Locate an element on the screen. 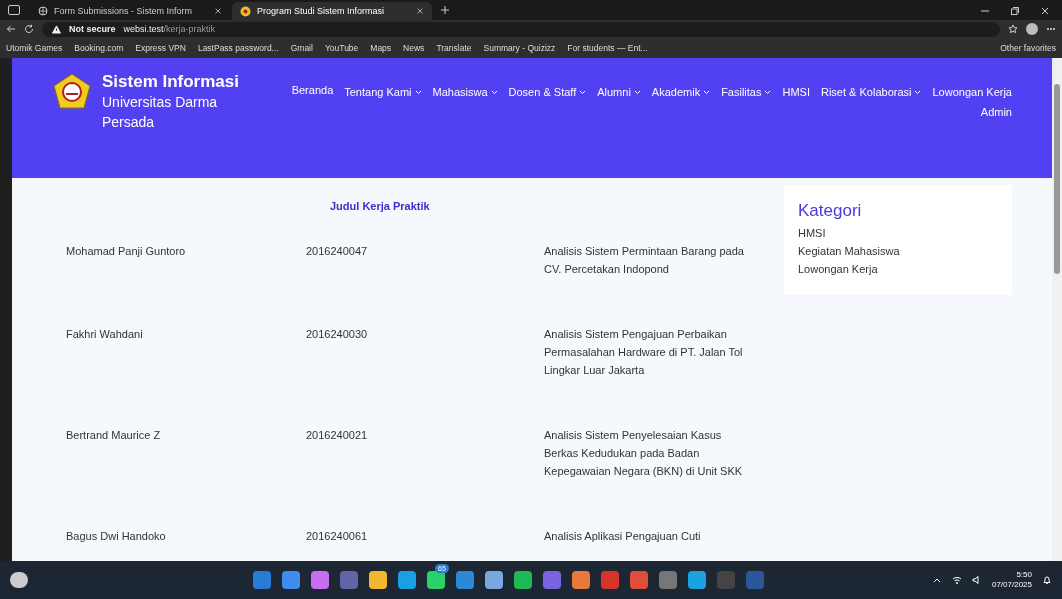 The image size is (1062, 599). table-cell-text: 2016240021 is located at coordinates (337, 435).